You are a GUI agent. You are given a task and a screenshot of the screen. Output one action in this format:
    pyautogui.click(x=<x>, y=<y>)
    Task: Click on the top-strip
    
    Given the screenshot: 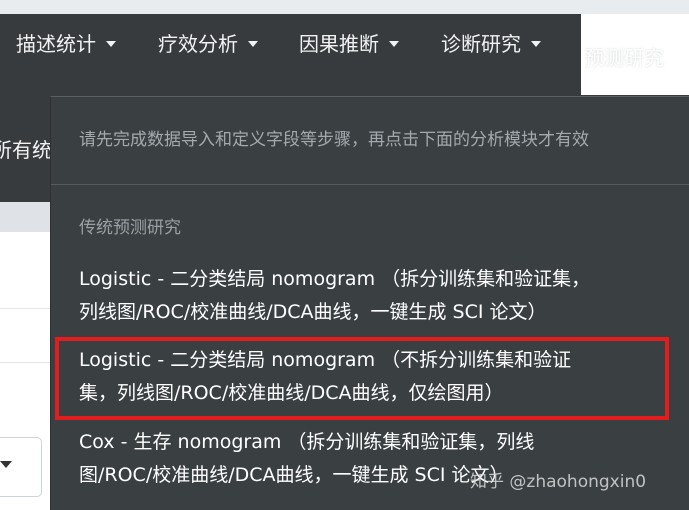 What is the action you would take?
    pyautogui.click(x=344, y=7)
    